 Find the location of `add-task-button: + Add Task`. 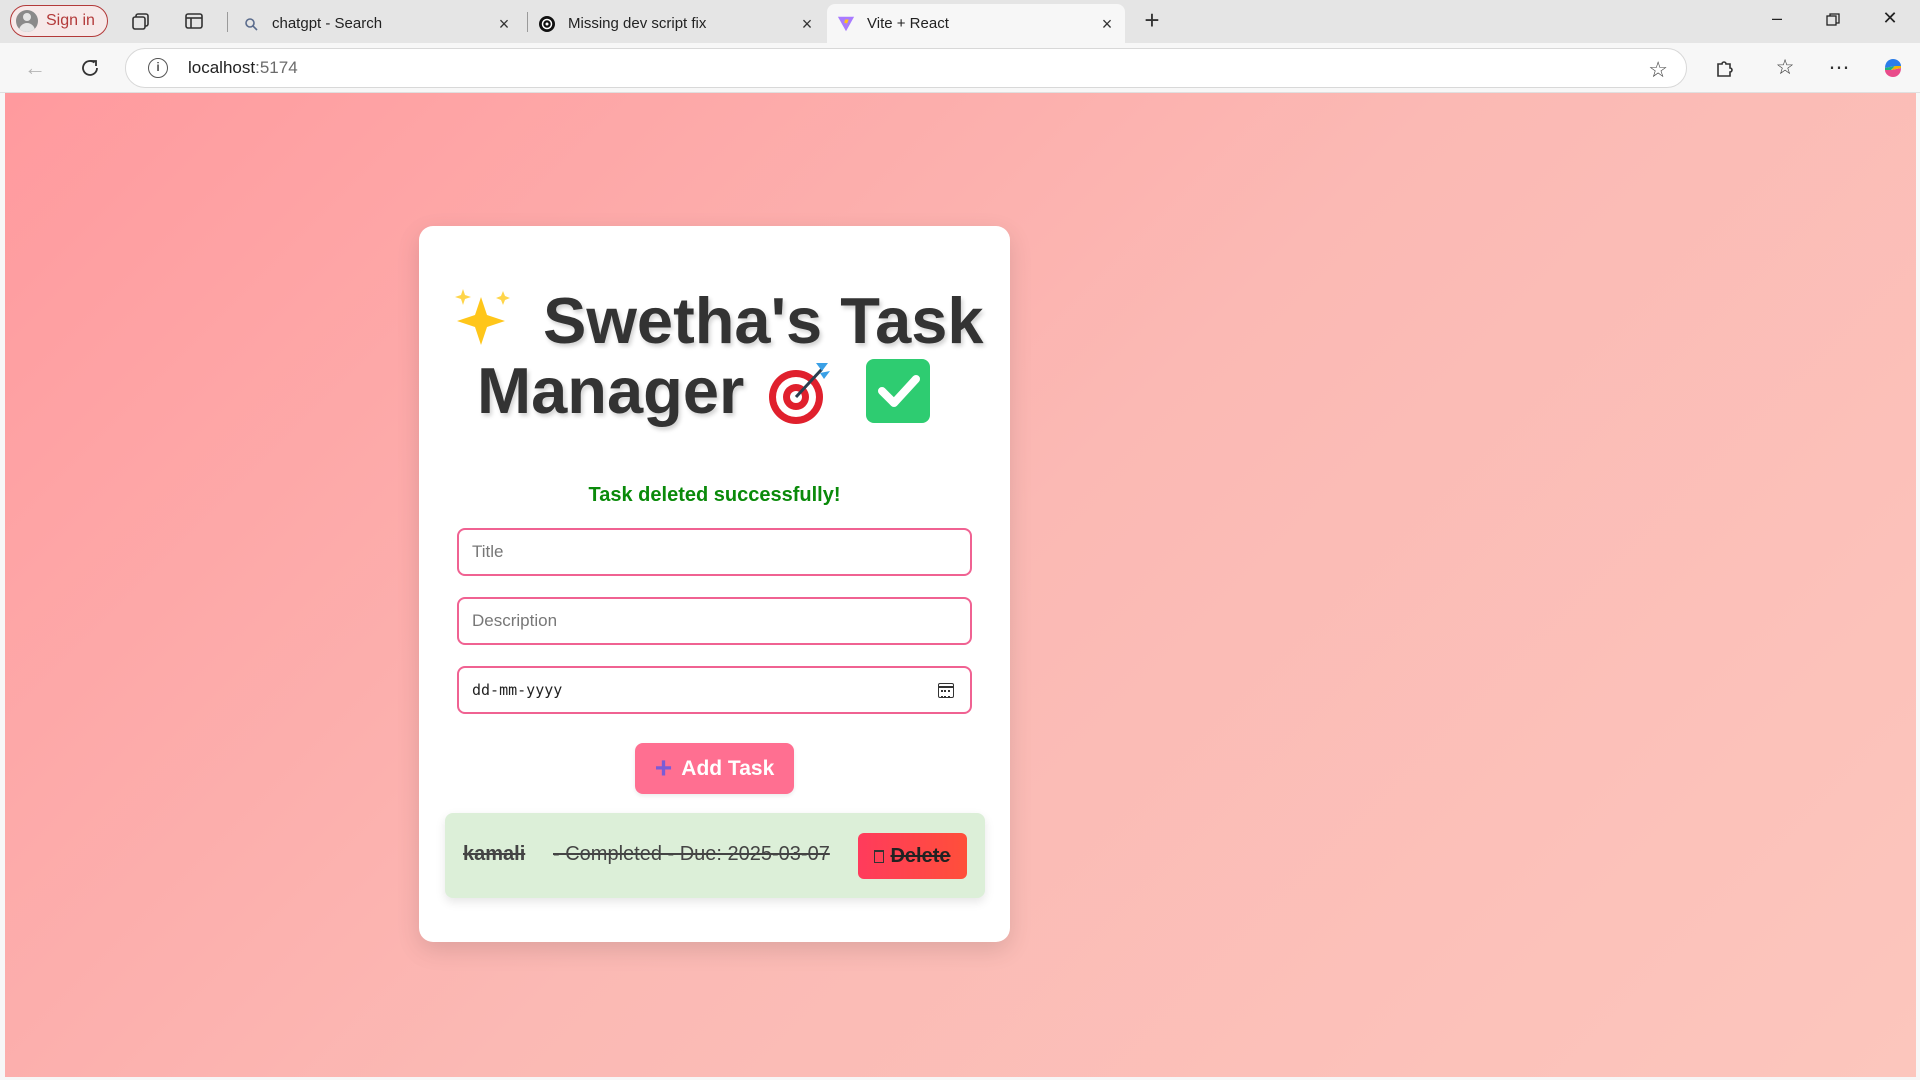

add-task-button: + Add Task is located at coordinates (714, 768).